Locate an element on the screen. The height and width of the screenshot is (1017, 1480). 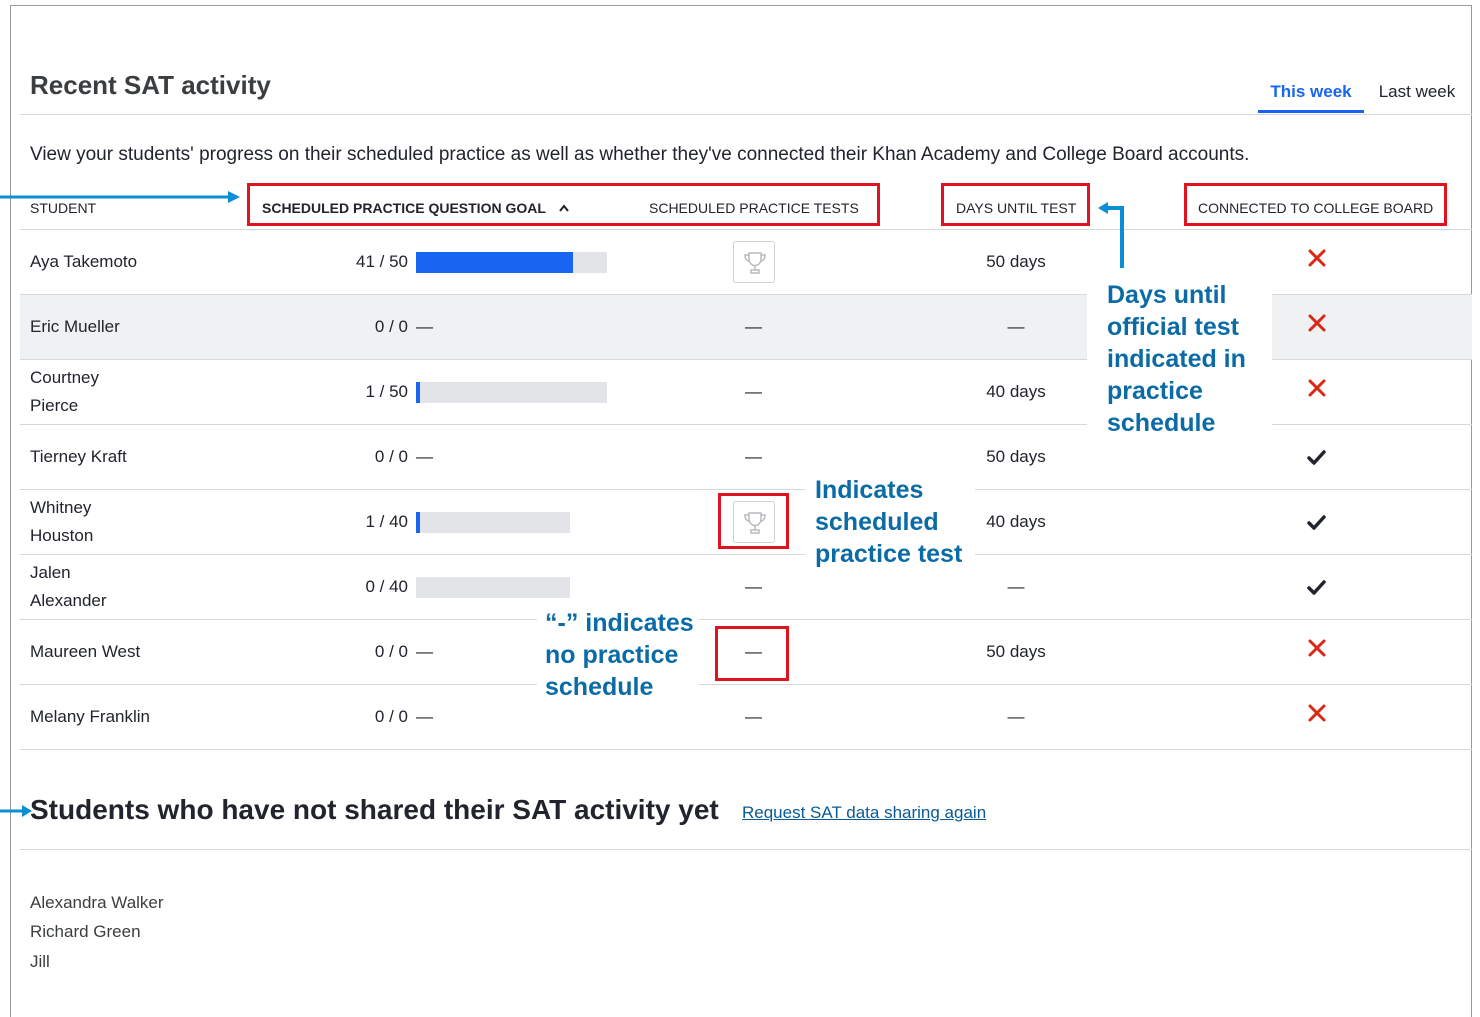
student-name: Tierney Kraft is located at coordinates (78, 456).